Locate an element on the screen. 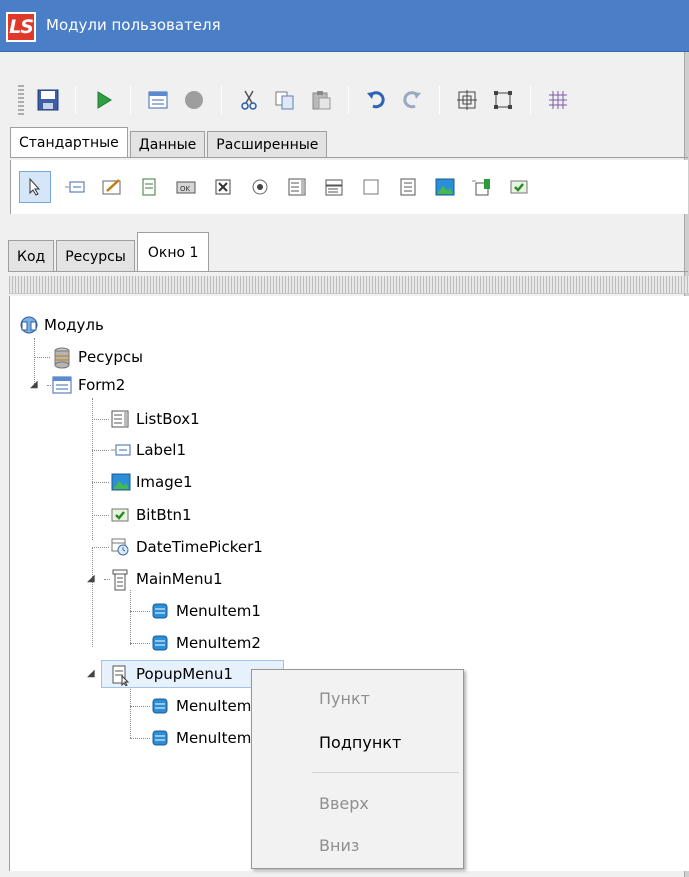 The width and height of the screenshot is (689, 877). align-icon is located at coordinates (467, 100).